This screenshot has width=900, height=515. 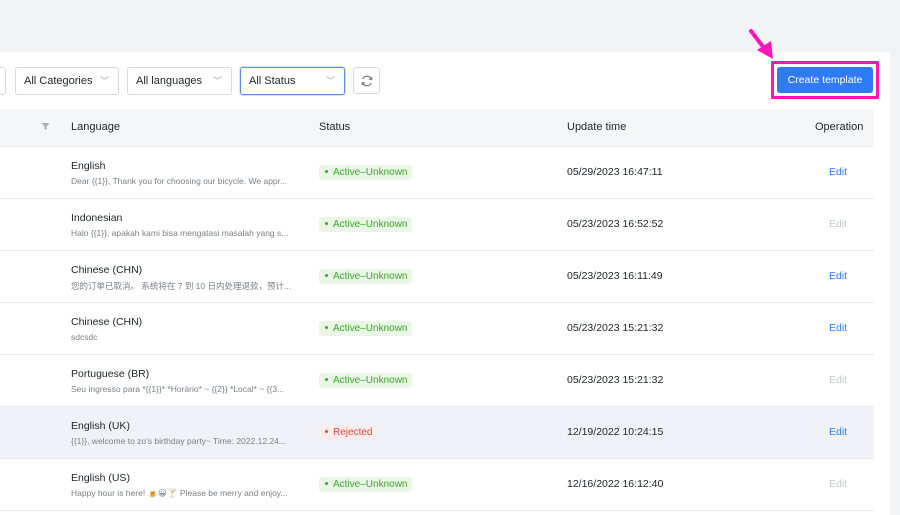 What do you see at coordinates (348, 432) in the screenshot?
I see `status-badge: Rejected` at bounding box center [348, 432].